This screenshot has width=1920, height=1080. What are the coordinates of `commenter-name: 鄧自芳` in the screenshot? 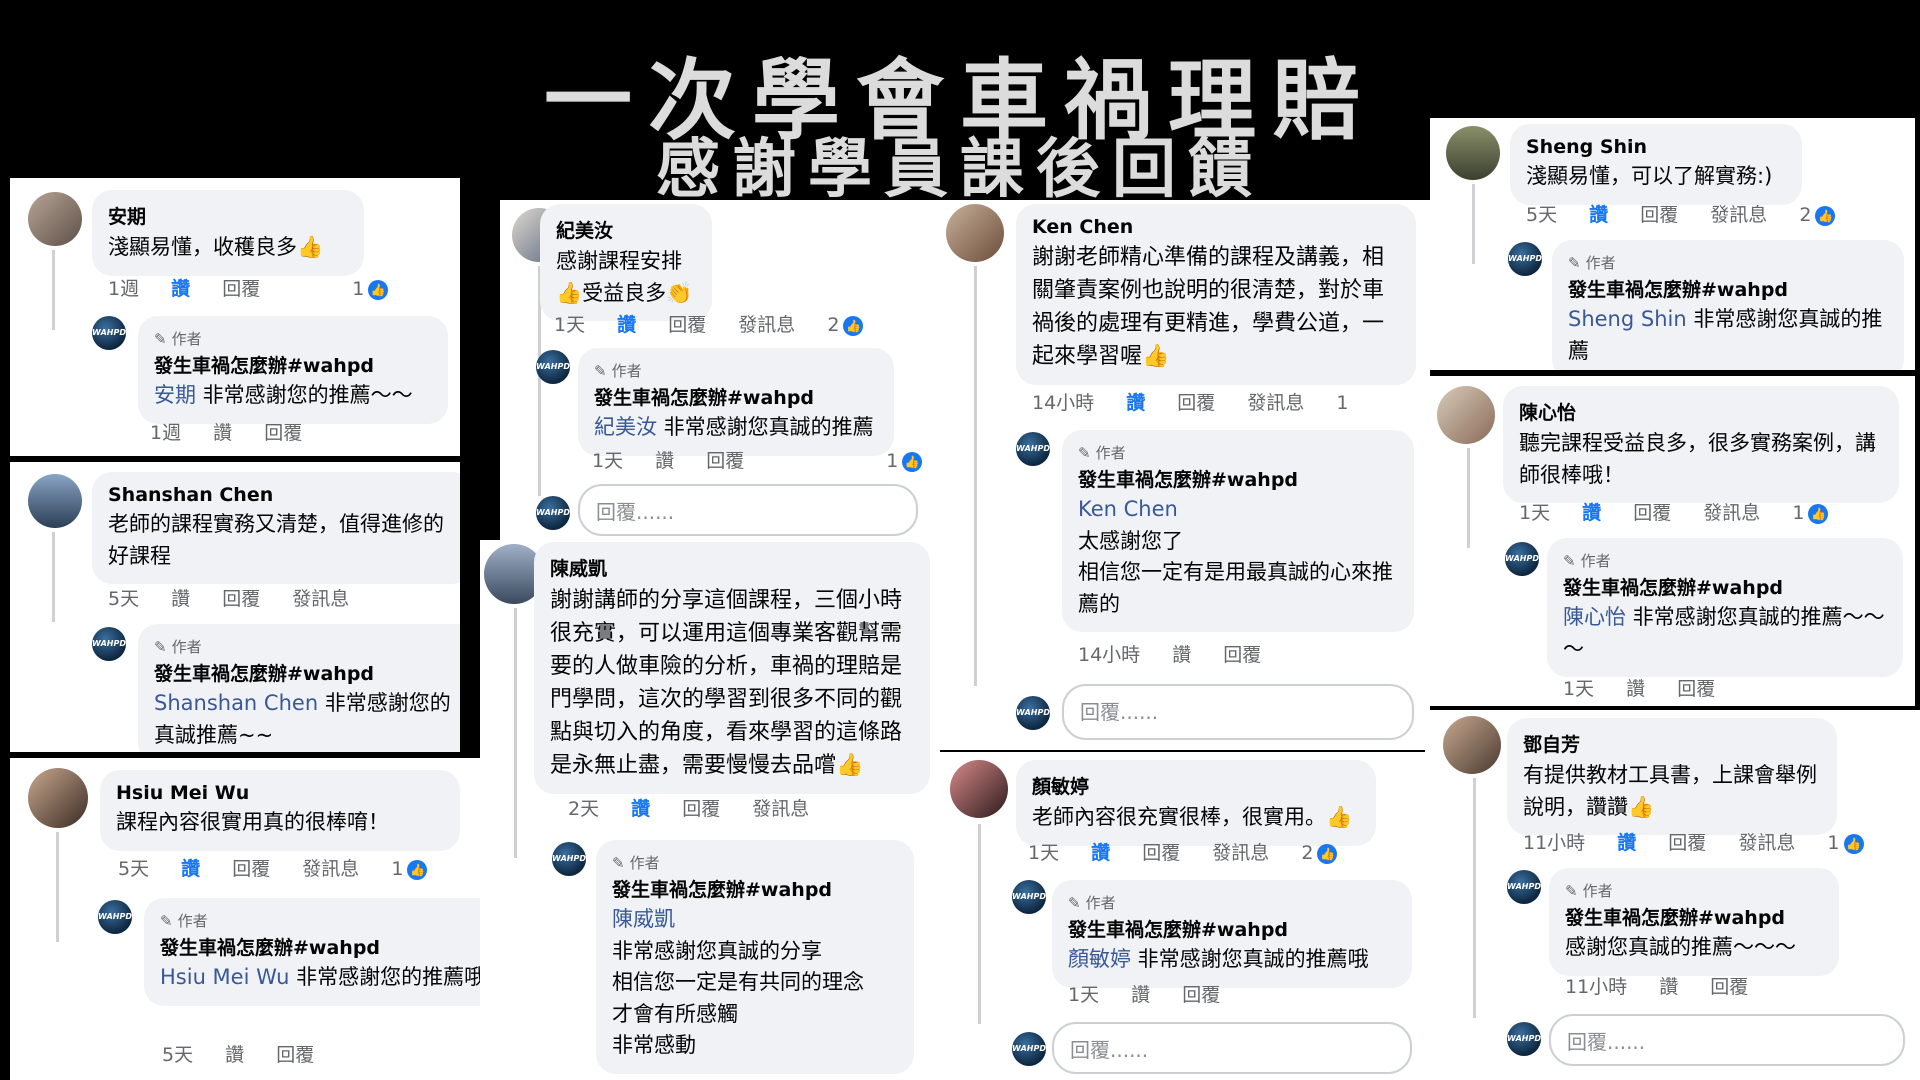 It's located at (1672, 743).